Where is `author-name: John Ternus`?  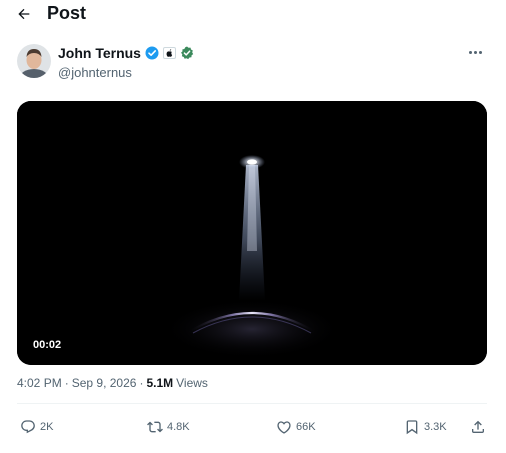 author-name: John Ternus is located at coordinates (99, 53).